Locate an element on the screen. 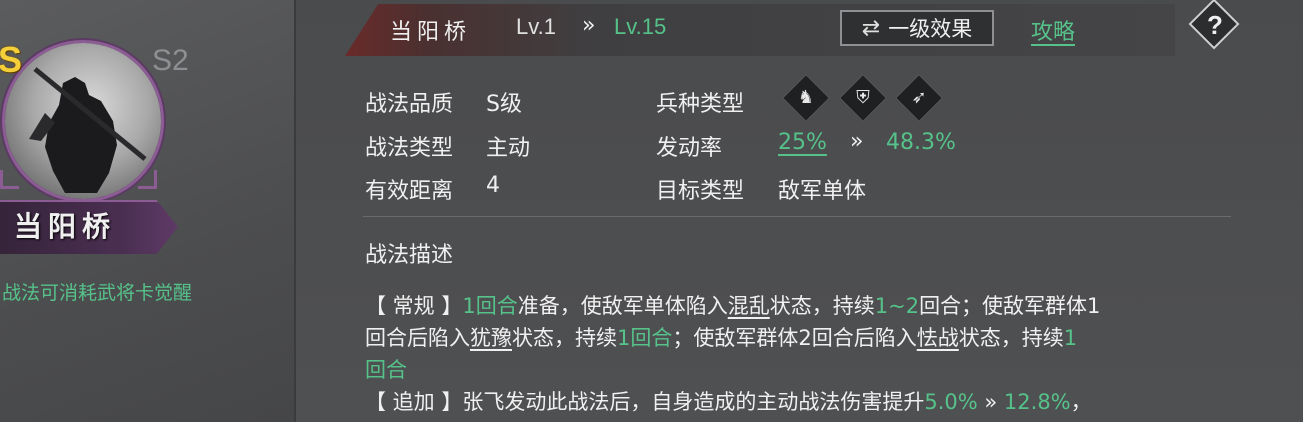 The image size is (1303, 422). awaken-note: 战法可消耗武将卡觉醒 is located at coordinates (97, 293).